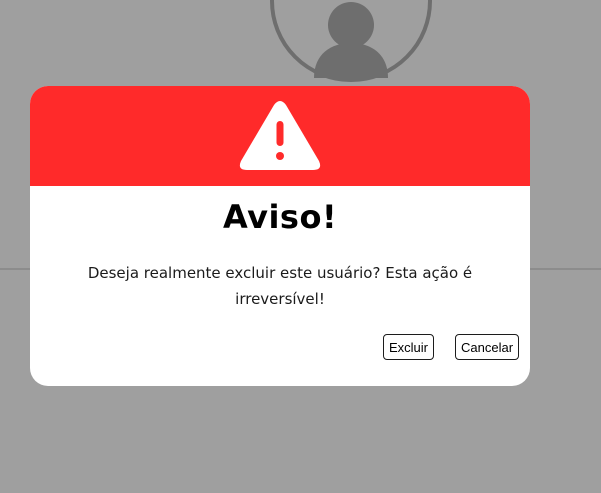 Image resolution: width=601 pixels, height=493 pixels. What do you see at coordinates (351, 41) in the screenshot?
I see `user-avatar-icon` at bounding box center [351, 41].